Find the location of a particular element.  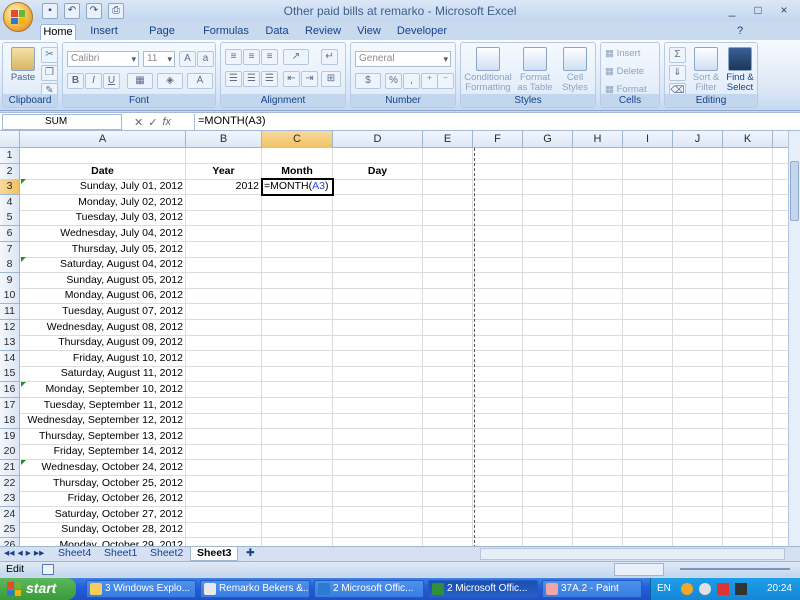

cell-d7 is located at coordinates (378, 249).